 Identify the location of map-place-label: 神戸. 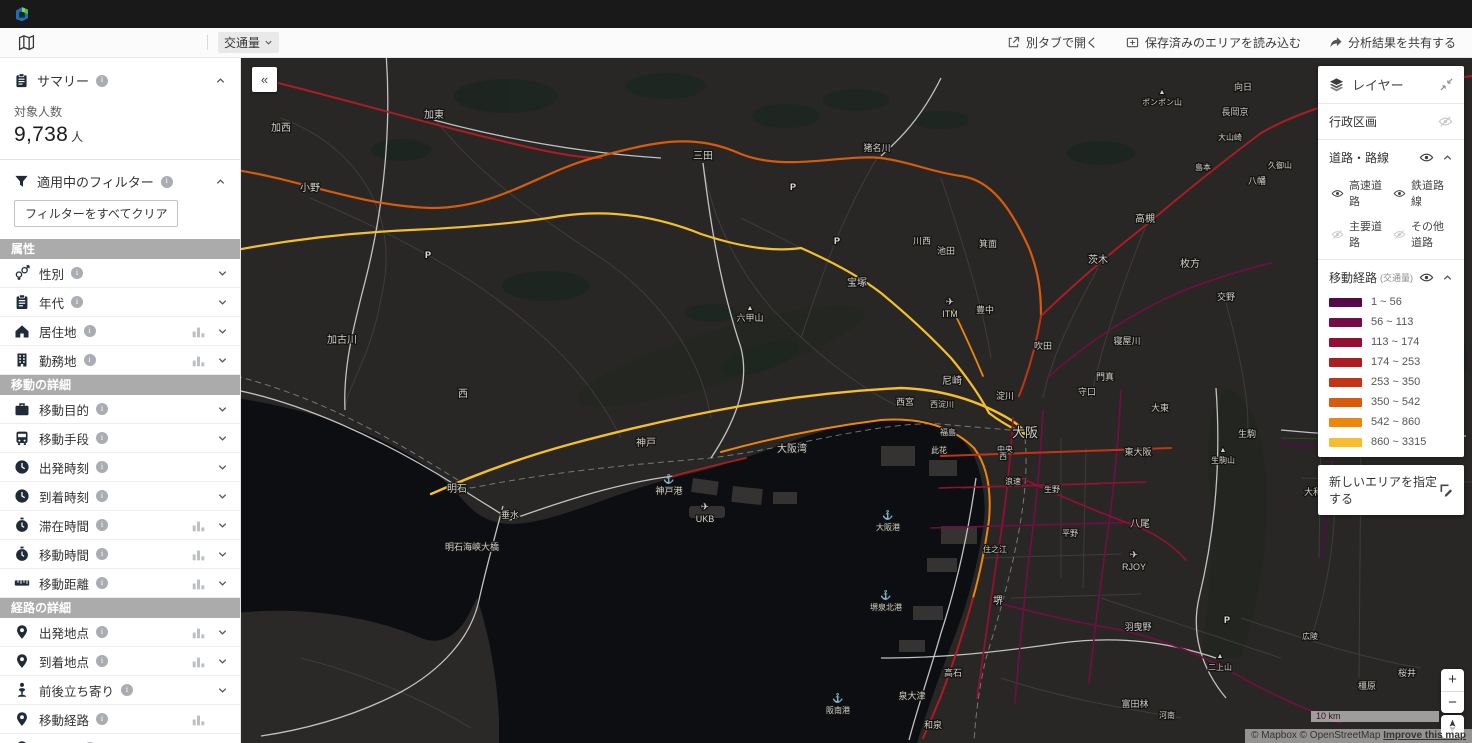
(646, 442).